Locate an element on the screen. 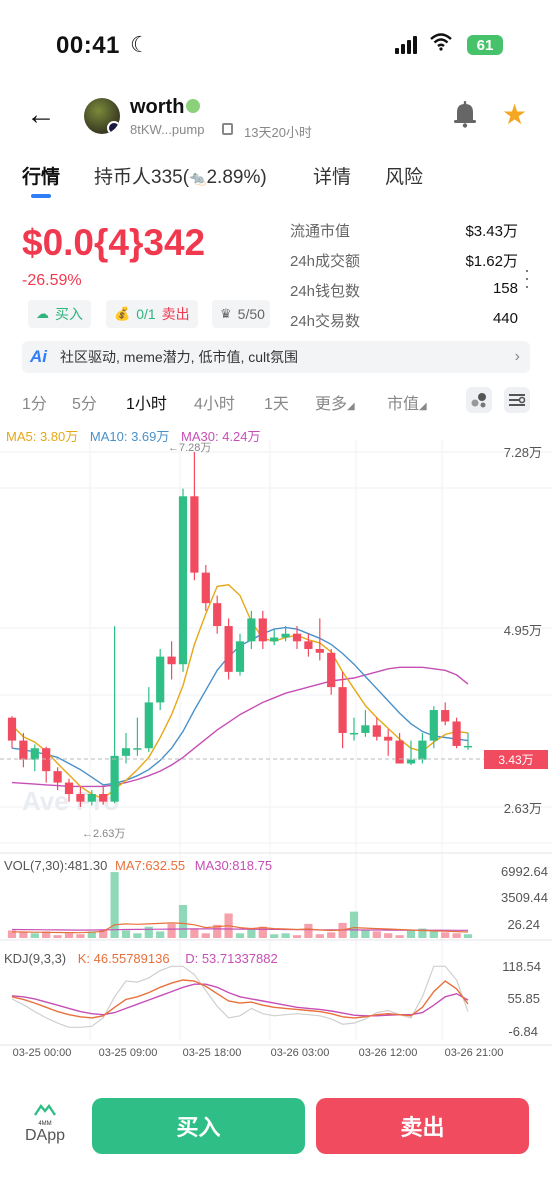  top-holders-chip: ♛ 5/50 is located at coordinates (241, 314).